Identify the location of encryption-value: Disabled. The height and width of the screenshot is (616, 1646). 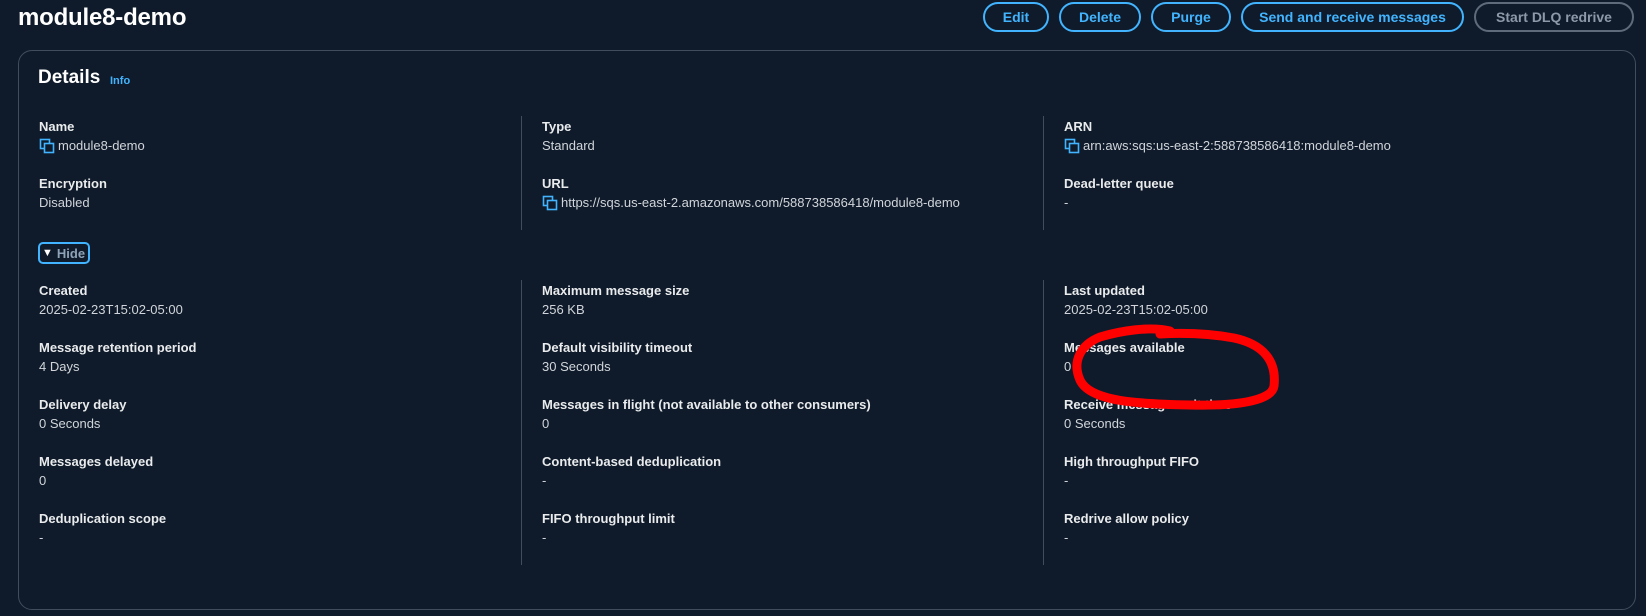
(64, 202).